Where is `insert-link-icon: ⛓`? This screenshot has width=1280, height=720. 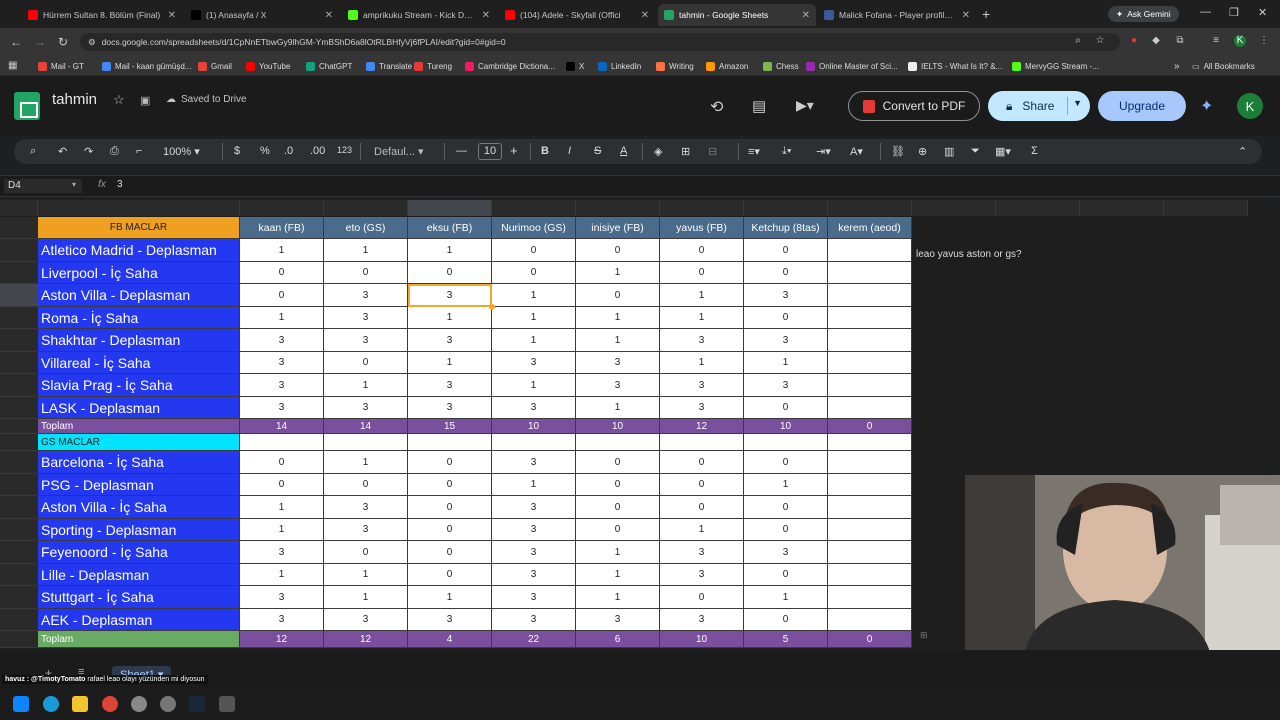
insert-link-icon: ⛓ is located at coordinates (898, 151).